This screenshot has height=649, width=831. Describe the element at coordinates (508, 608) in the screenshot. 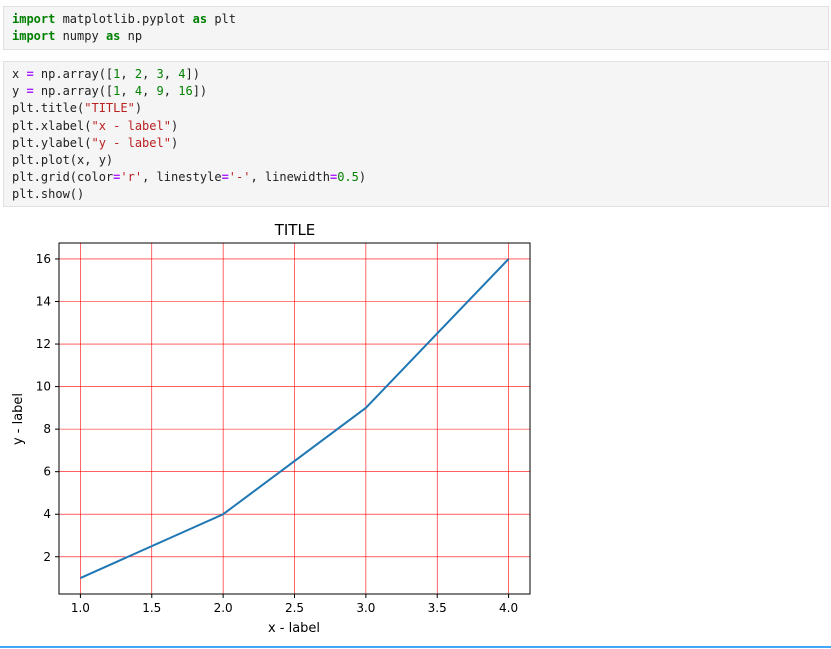

I see `x-tick-label: 4.0` at that location.